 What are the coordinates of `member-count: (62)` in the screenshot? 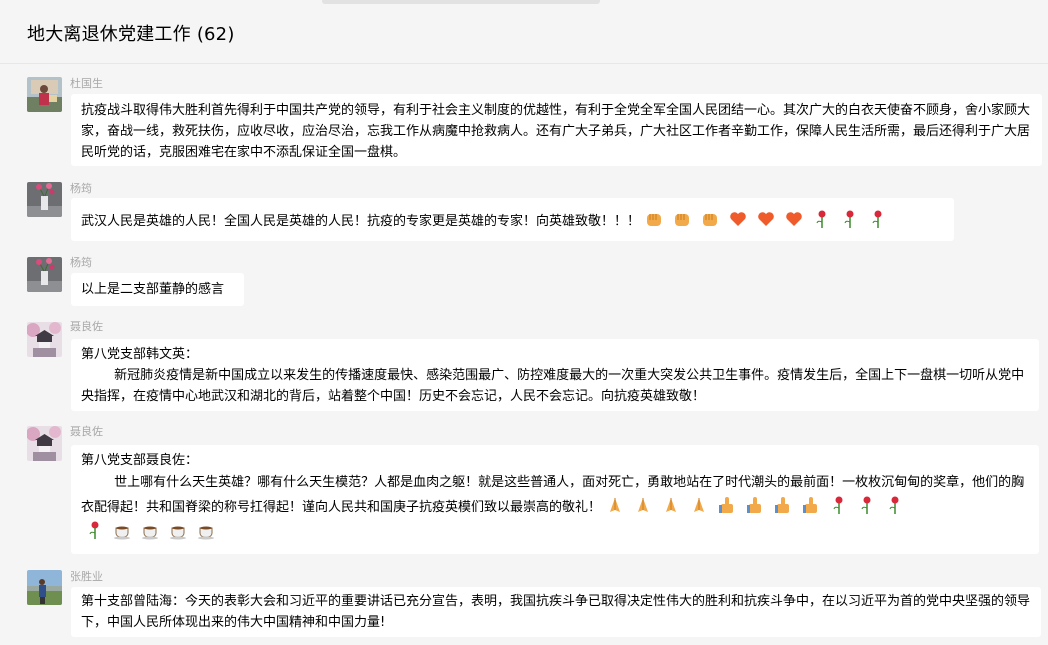 It's located at (215, 34).